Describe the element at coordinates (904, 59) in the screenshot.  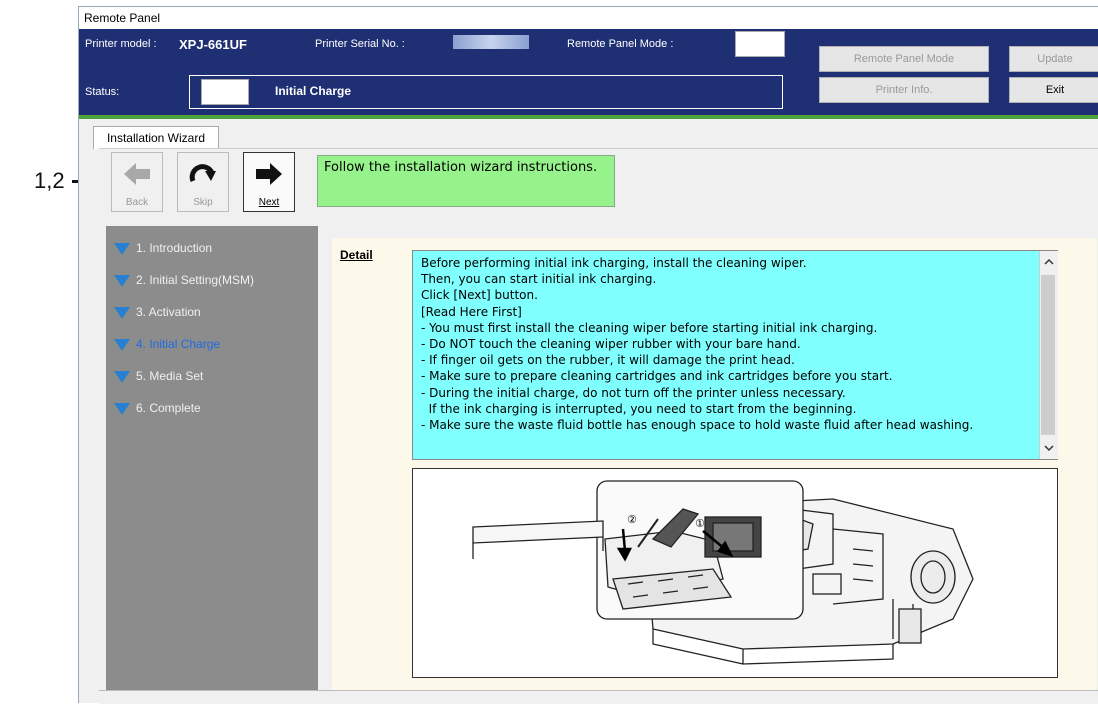
I see `remote-panel-mode-button: Remote Panel Mode` at that location.